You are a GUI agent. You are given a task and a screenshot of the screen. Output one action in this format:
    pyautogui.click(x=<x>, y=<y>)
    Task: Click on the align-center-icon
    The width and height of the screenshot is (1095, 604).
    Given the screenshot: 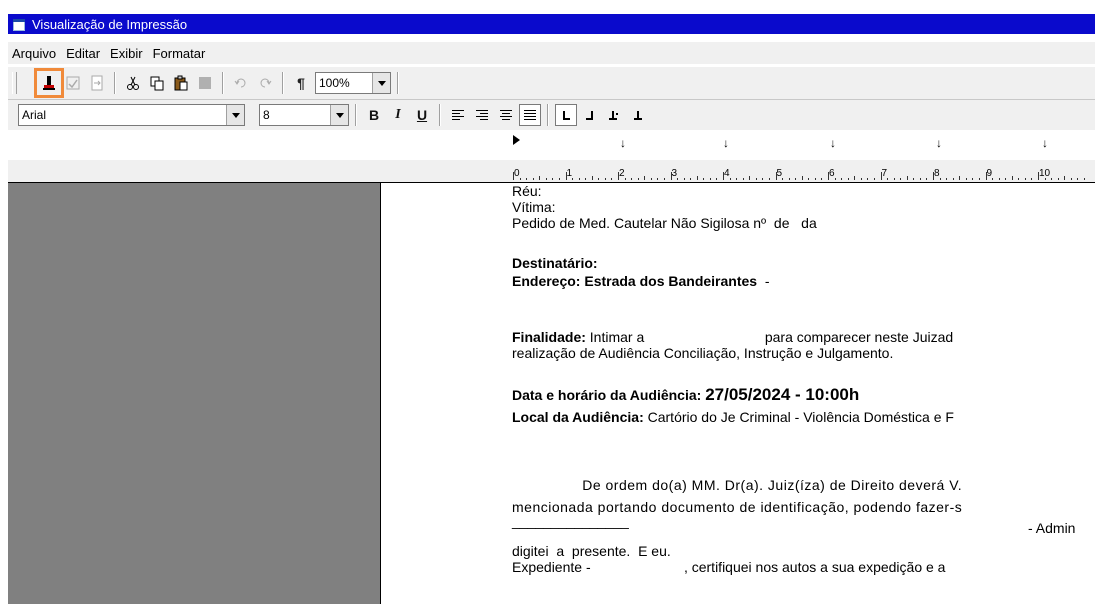 What is the action you would take?
    pyautogui.click(x=506, y=115)
    